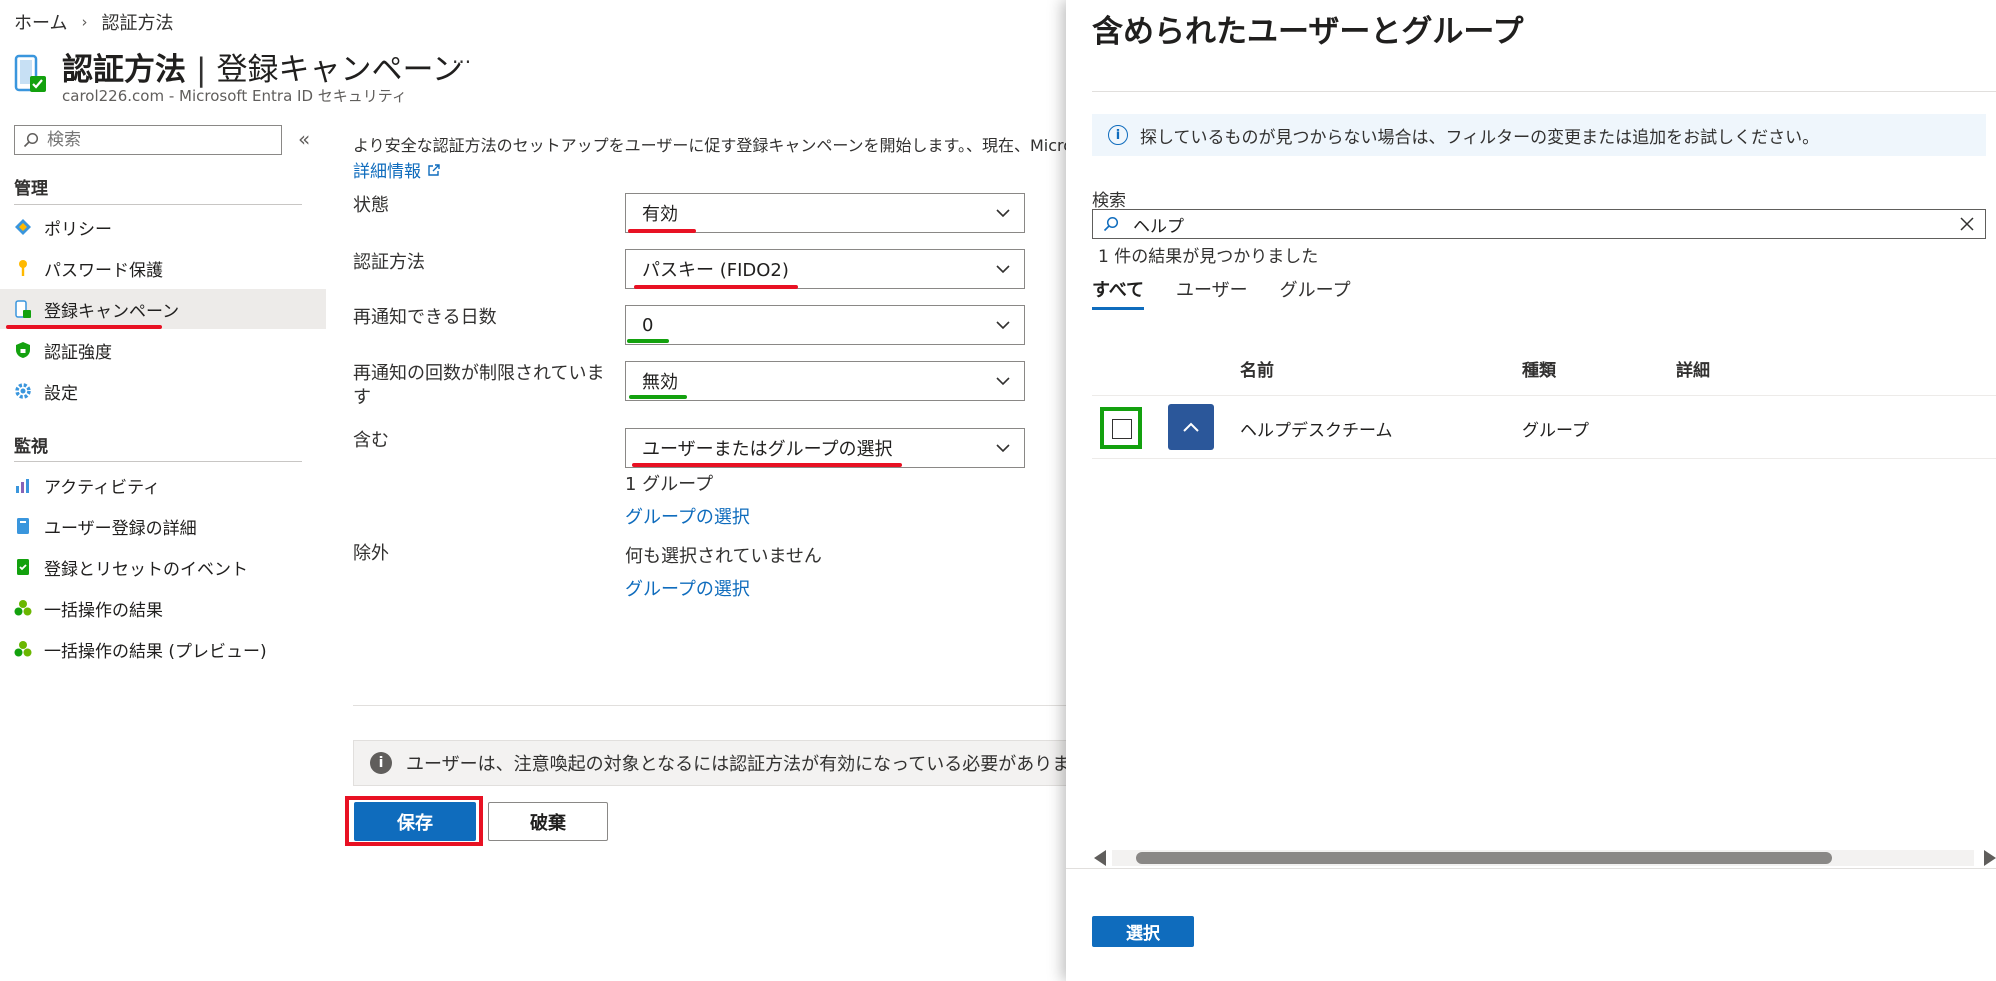 Image resolution: width=1996 pixels, height=981 pixels. I want to click on snooze-days-dropdown: 0, so click(825, 325).